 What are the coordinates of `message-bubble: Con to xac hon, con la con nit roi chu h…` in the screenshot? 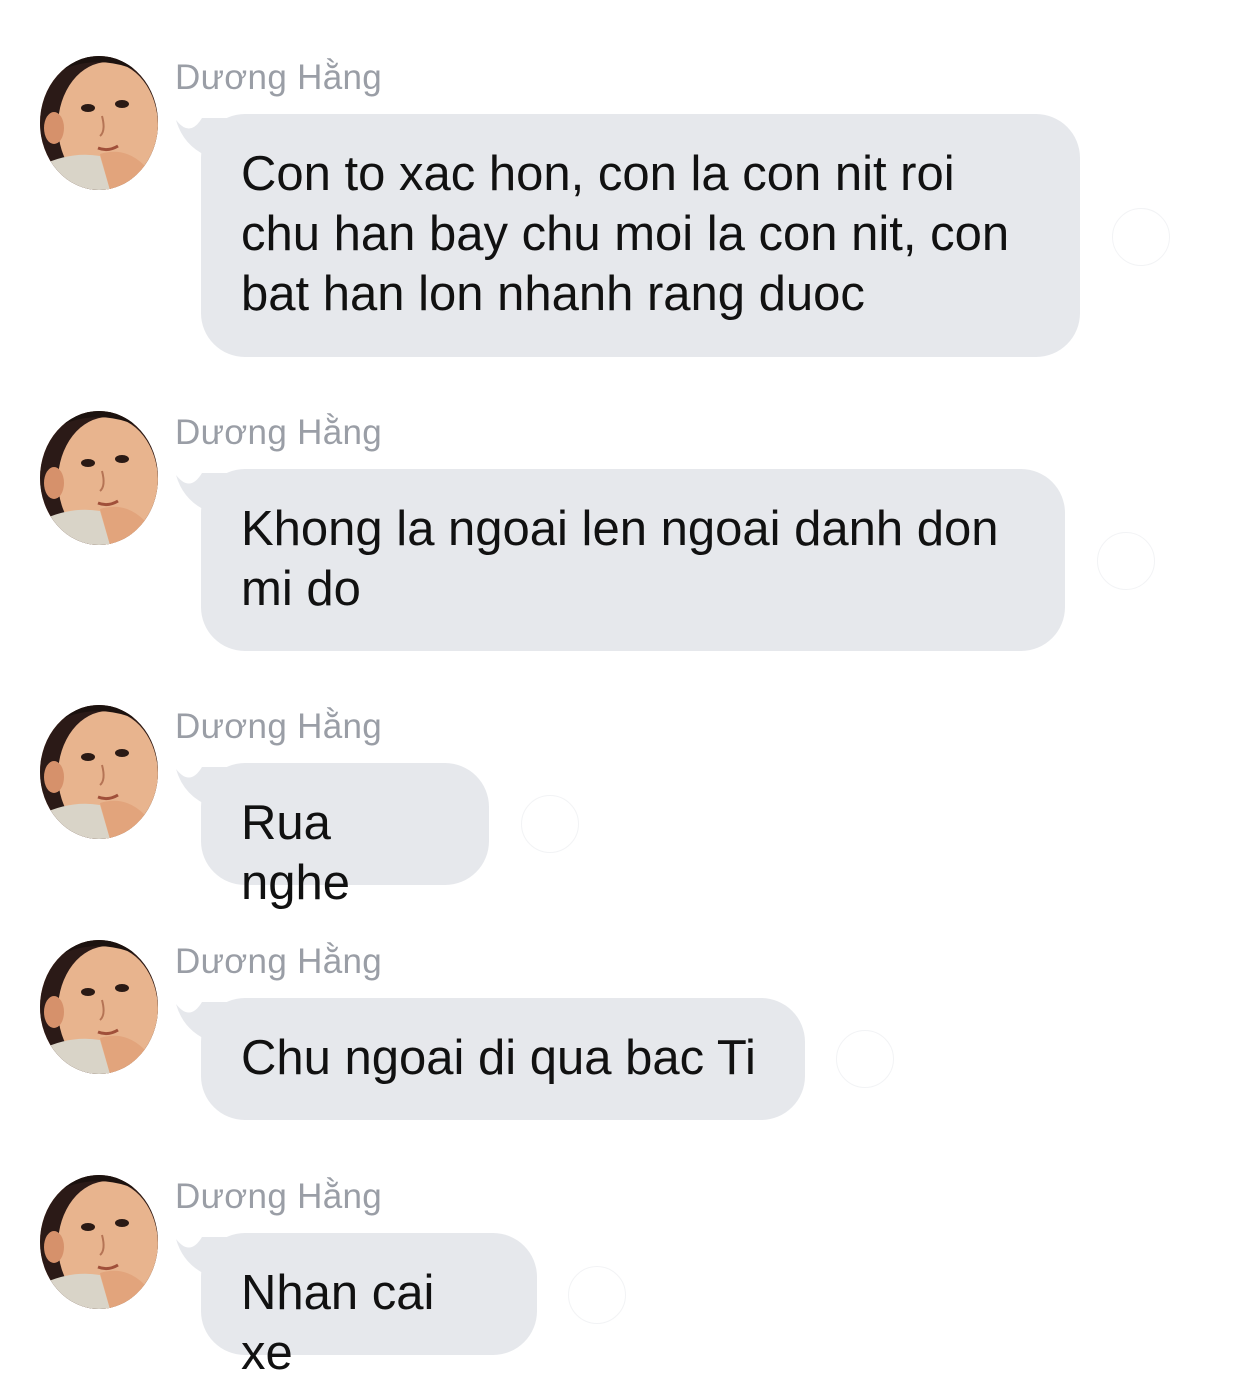 It's located at (640, 235).